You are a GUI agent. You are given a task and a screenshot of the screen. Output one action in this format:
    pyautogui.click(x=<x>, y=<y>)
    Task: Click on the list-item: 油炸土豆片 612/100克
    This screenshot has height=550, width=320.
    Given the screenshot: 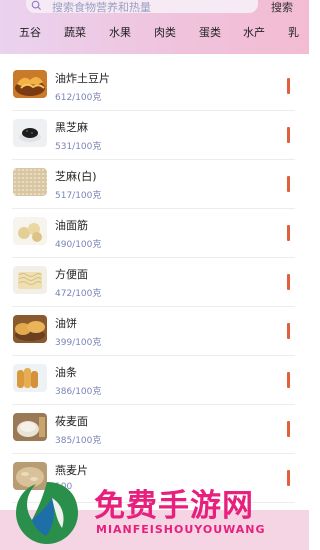 What is the action you would take?
    pyautogui.click(x=153, y=86)
    